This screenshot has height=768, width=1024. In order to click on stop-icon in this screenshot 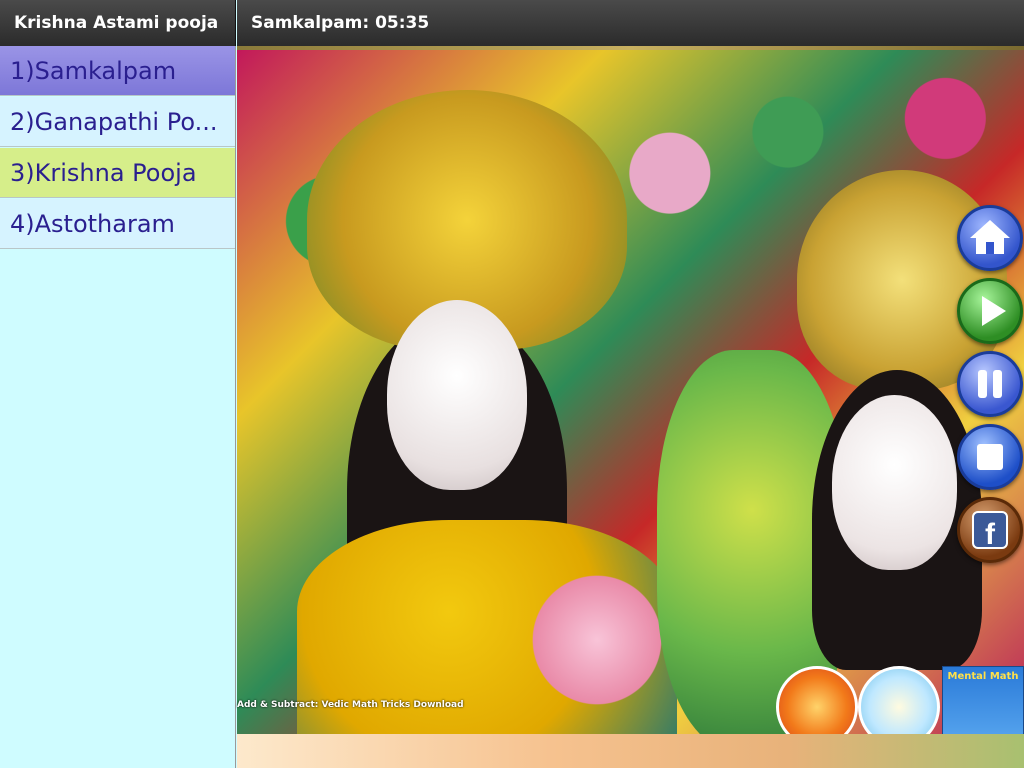, I will do `click(990, 457)`.